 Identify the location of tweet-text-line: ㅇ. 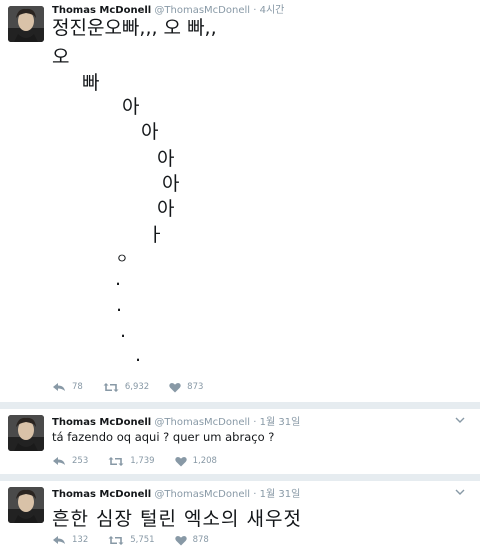
(122, 259).